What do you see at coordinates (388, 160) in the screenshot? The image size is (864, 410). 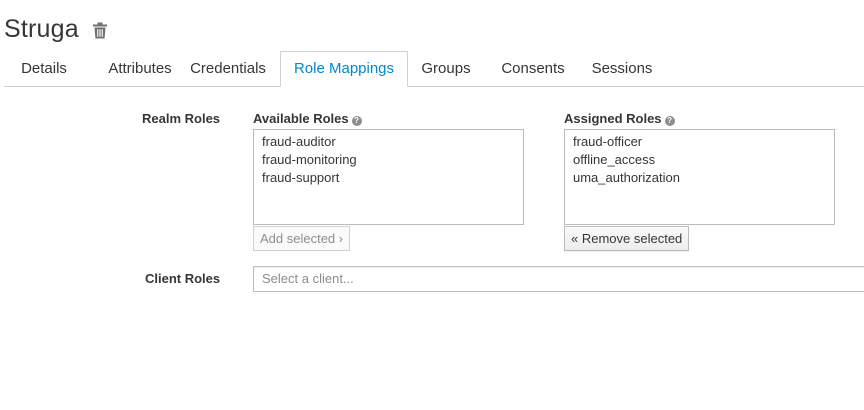 I see `available-role-option: fraud-monitoring` at bounding box center [388, 160].